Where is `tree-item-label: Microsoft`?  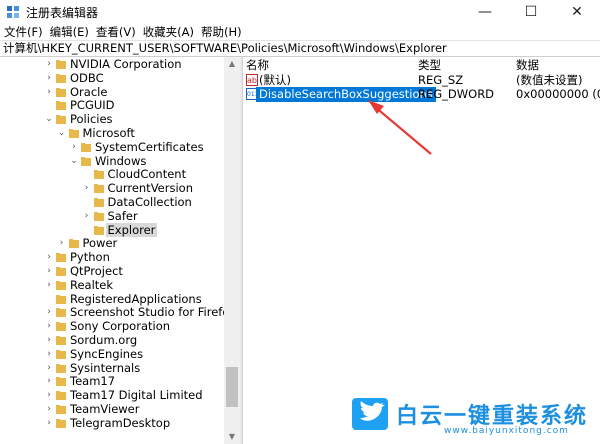 tree-item-label: Microsoft is located at coordinates (108, 133).